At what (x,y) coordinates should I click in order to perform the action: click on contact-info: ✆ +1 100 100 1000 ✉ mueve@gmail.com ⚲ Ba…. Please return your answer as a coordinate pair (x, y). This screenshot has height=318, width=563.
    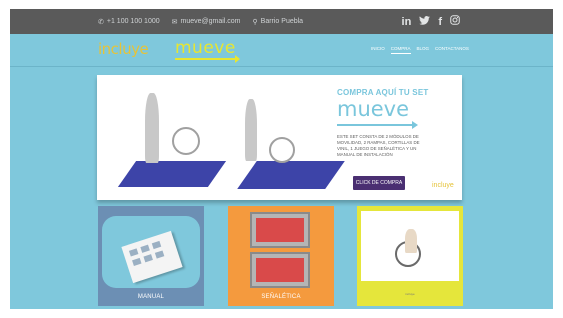
    Looking at the image, I should click on (200, 21).